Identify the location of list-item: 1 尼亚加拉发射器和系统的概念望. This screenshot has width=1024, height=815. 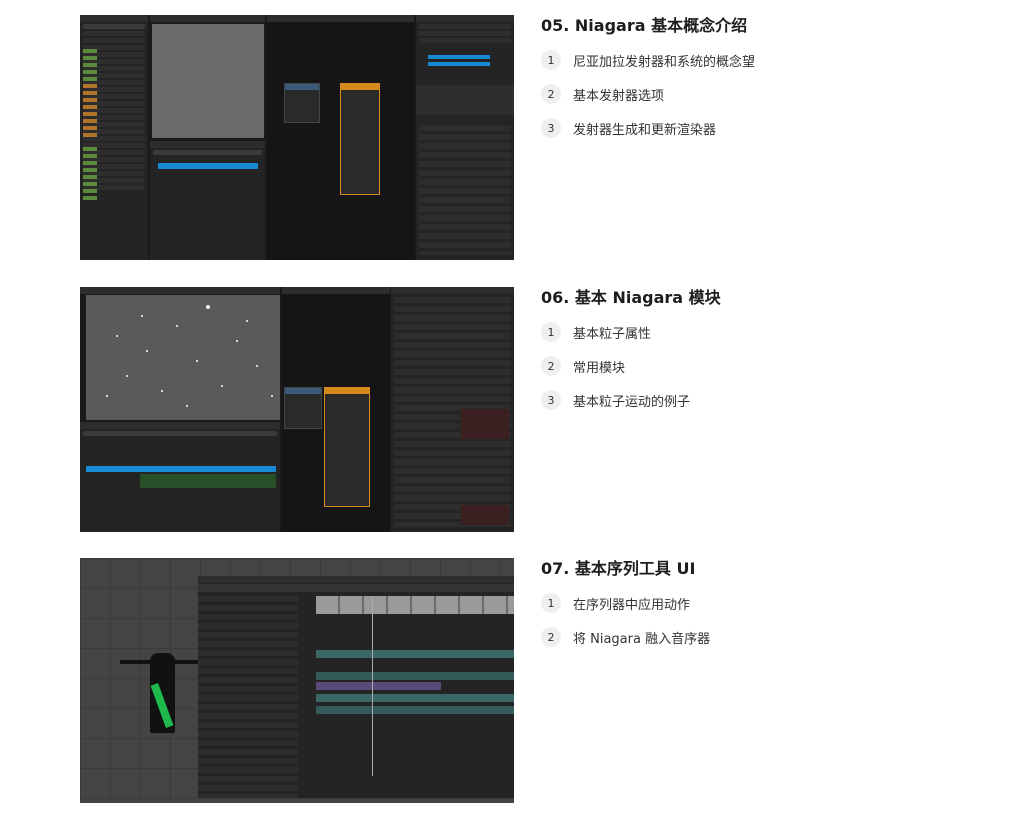
(776, 60).